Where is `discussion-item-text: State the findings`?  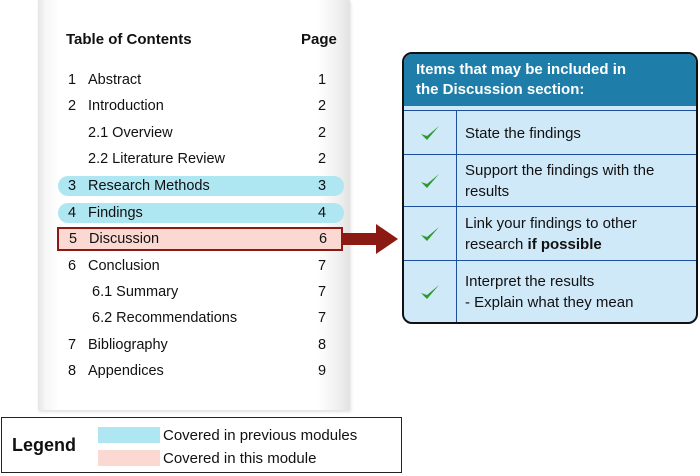
discussion-item-text: State the findings is located at coordinates (523, 133).